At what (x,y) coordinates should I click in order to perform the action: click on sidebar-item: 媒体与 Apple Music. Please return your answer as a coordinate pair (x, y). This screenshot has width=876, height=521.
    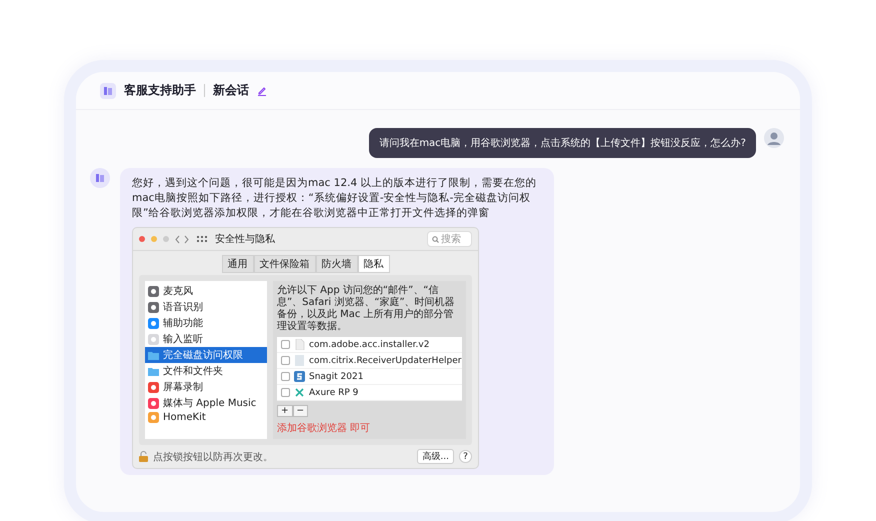
    Looking at the image, I should click on (206, 403).